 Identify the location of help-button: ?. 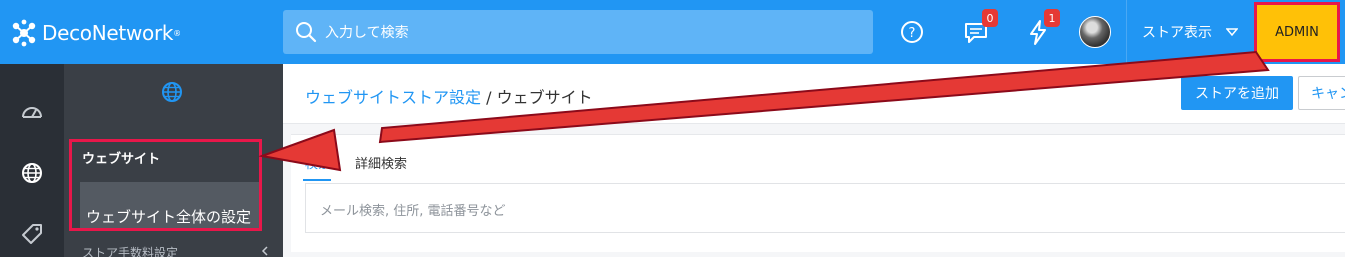
(912, 32).